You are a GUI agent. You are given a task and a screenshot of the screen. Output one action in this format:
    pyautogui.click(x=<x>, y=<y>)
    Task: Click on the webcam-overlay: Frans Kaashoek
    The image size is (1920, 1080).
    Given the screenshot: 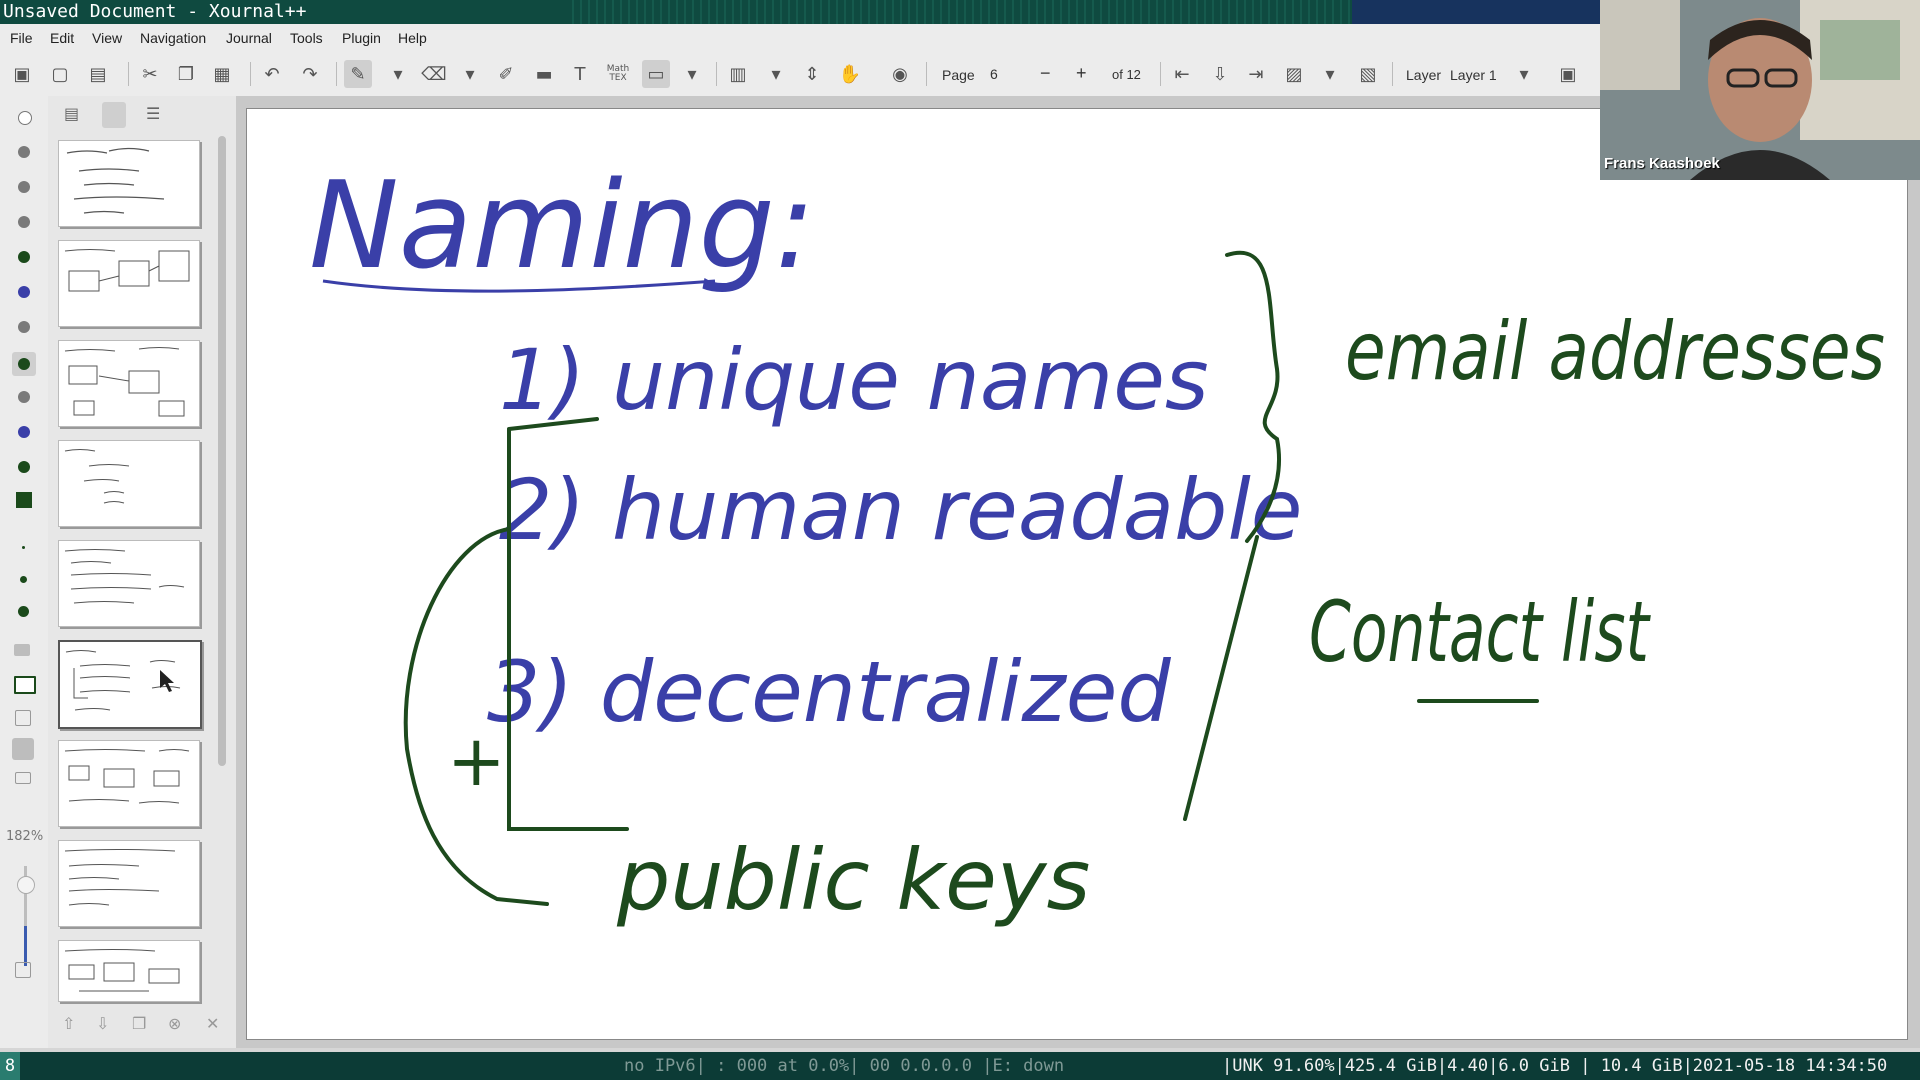 What is the action you would take?
    pyautogui.click(x=1760, y=90)
    